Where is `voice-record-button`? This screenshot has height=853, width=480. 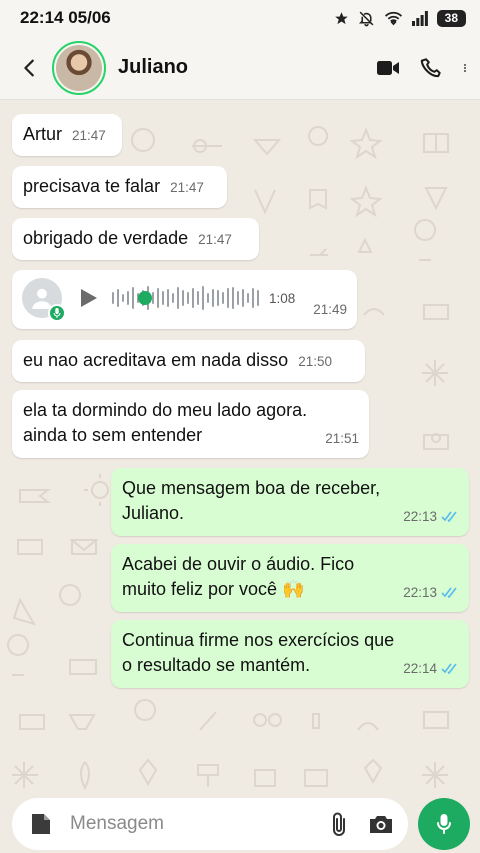 voice-record-button is located at coordinates (444, 824).